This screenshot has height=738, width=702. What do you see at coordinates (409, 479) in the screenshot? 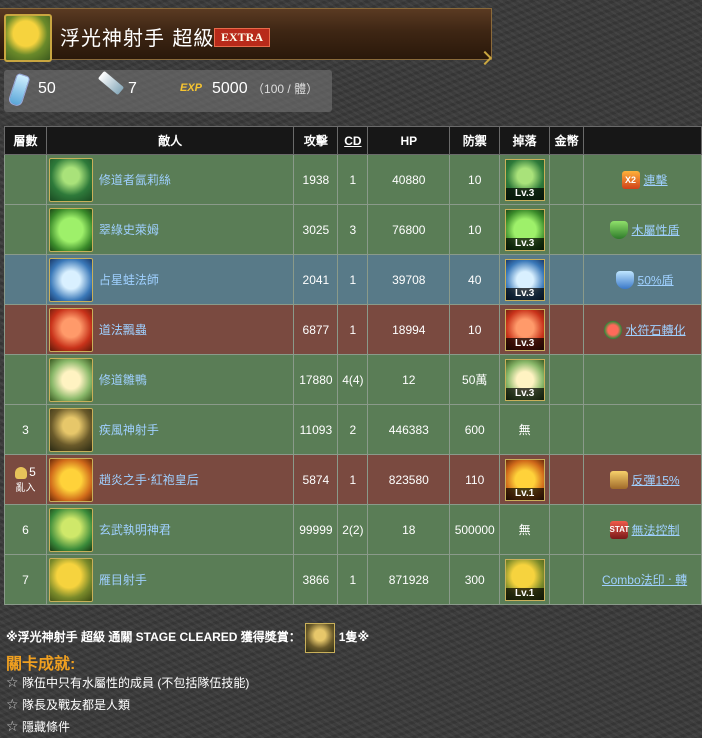
I see `hp-cell: 823580` at bounding box center [409, 479].